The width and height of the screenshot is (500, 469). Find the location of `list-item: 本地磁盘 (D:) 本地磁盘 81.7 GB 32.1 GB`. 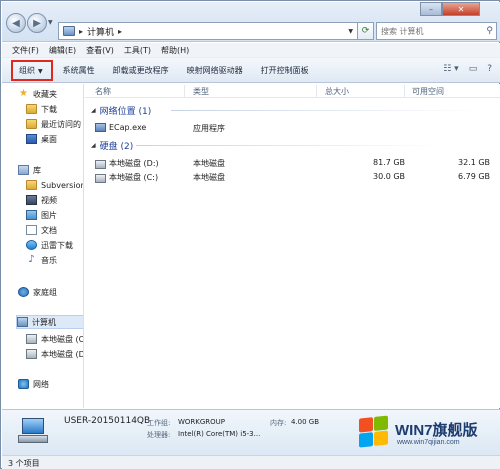

list-item: 本地磁盘 (D:) 本地磁盘 81.7 GB 32.1 GB is located at coordinates (292, 163).